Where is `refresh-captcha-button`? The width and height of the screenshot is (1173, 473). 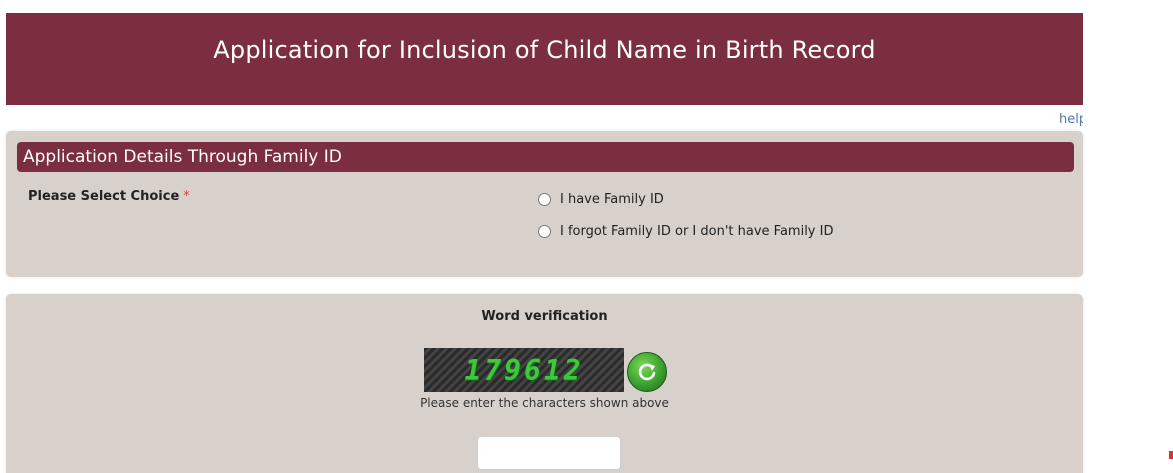
refresh-captcha-button is located at coordinates (647, 372).